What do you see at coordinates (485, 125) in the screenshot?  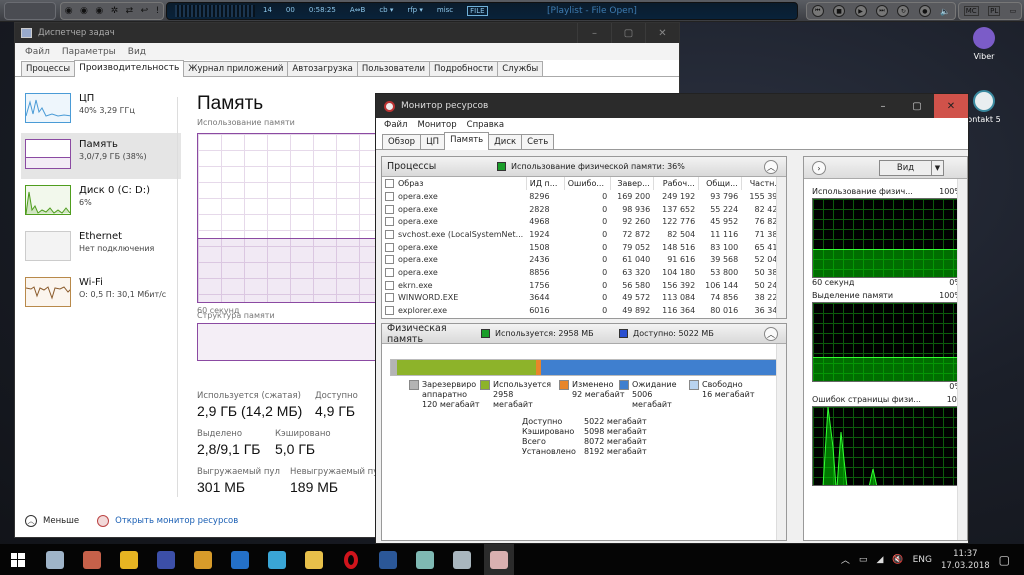 I see `menu-help: Справка` at bounding box center [485, 125].